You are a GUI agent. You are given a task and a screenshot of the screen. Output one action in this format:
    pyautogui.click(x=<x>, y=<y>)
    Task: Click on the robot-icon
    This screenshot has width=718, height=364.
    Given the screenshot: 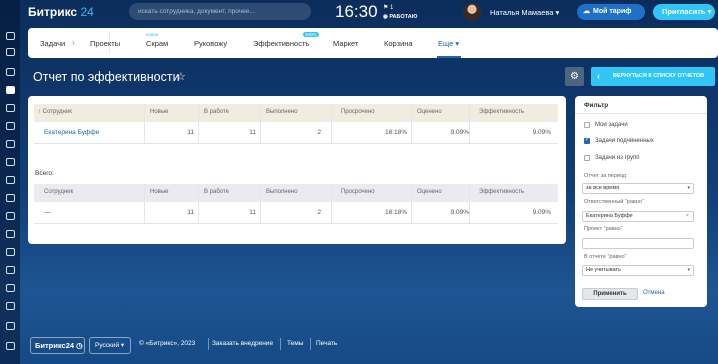 What is the action you would take?
    pyautogui.click(x=10, y=306)
    